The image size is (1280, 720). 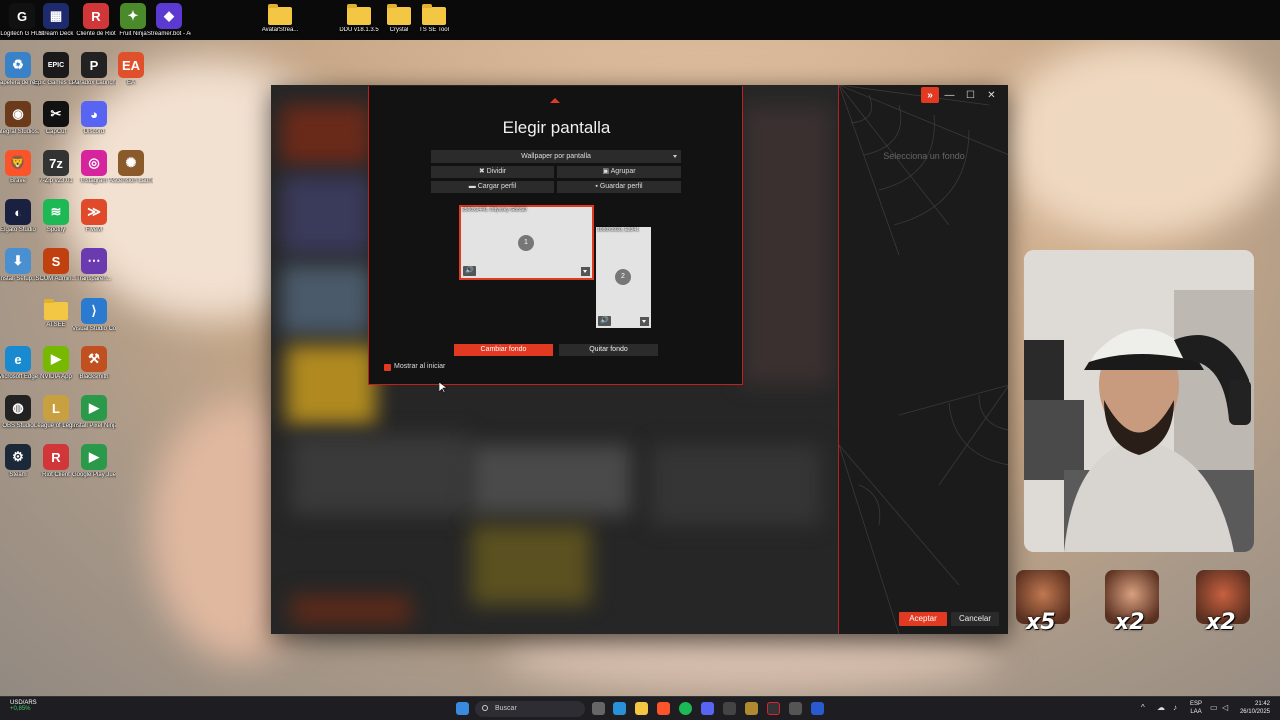 I want to click on spiderweb-decoration, so click(x=923, y=359).